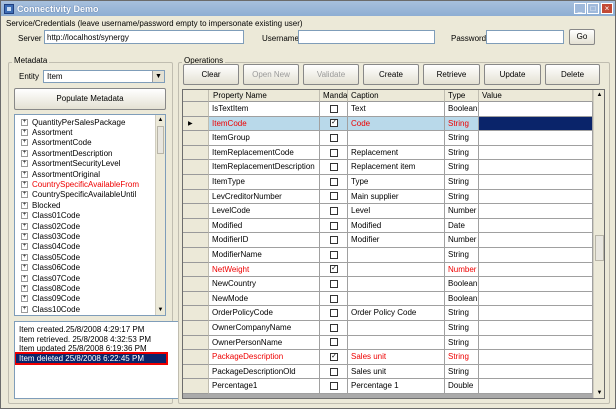 The height and width of the screenshot is (409, 616). What do you see at coordinates (264, 153) in the screenshot?
I see `cell-property-name: ItemReplacementCode` at bounding box center [264, 153].